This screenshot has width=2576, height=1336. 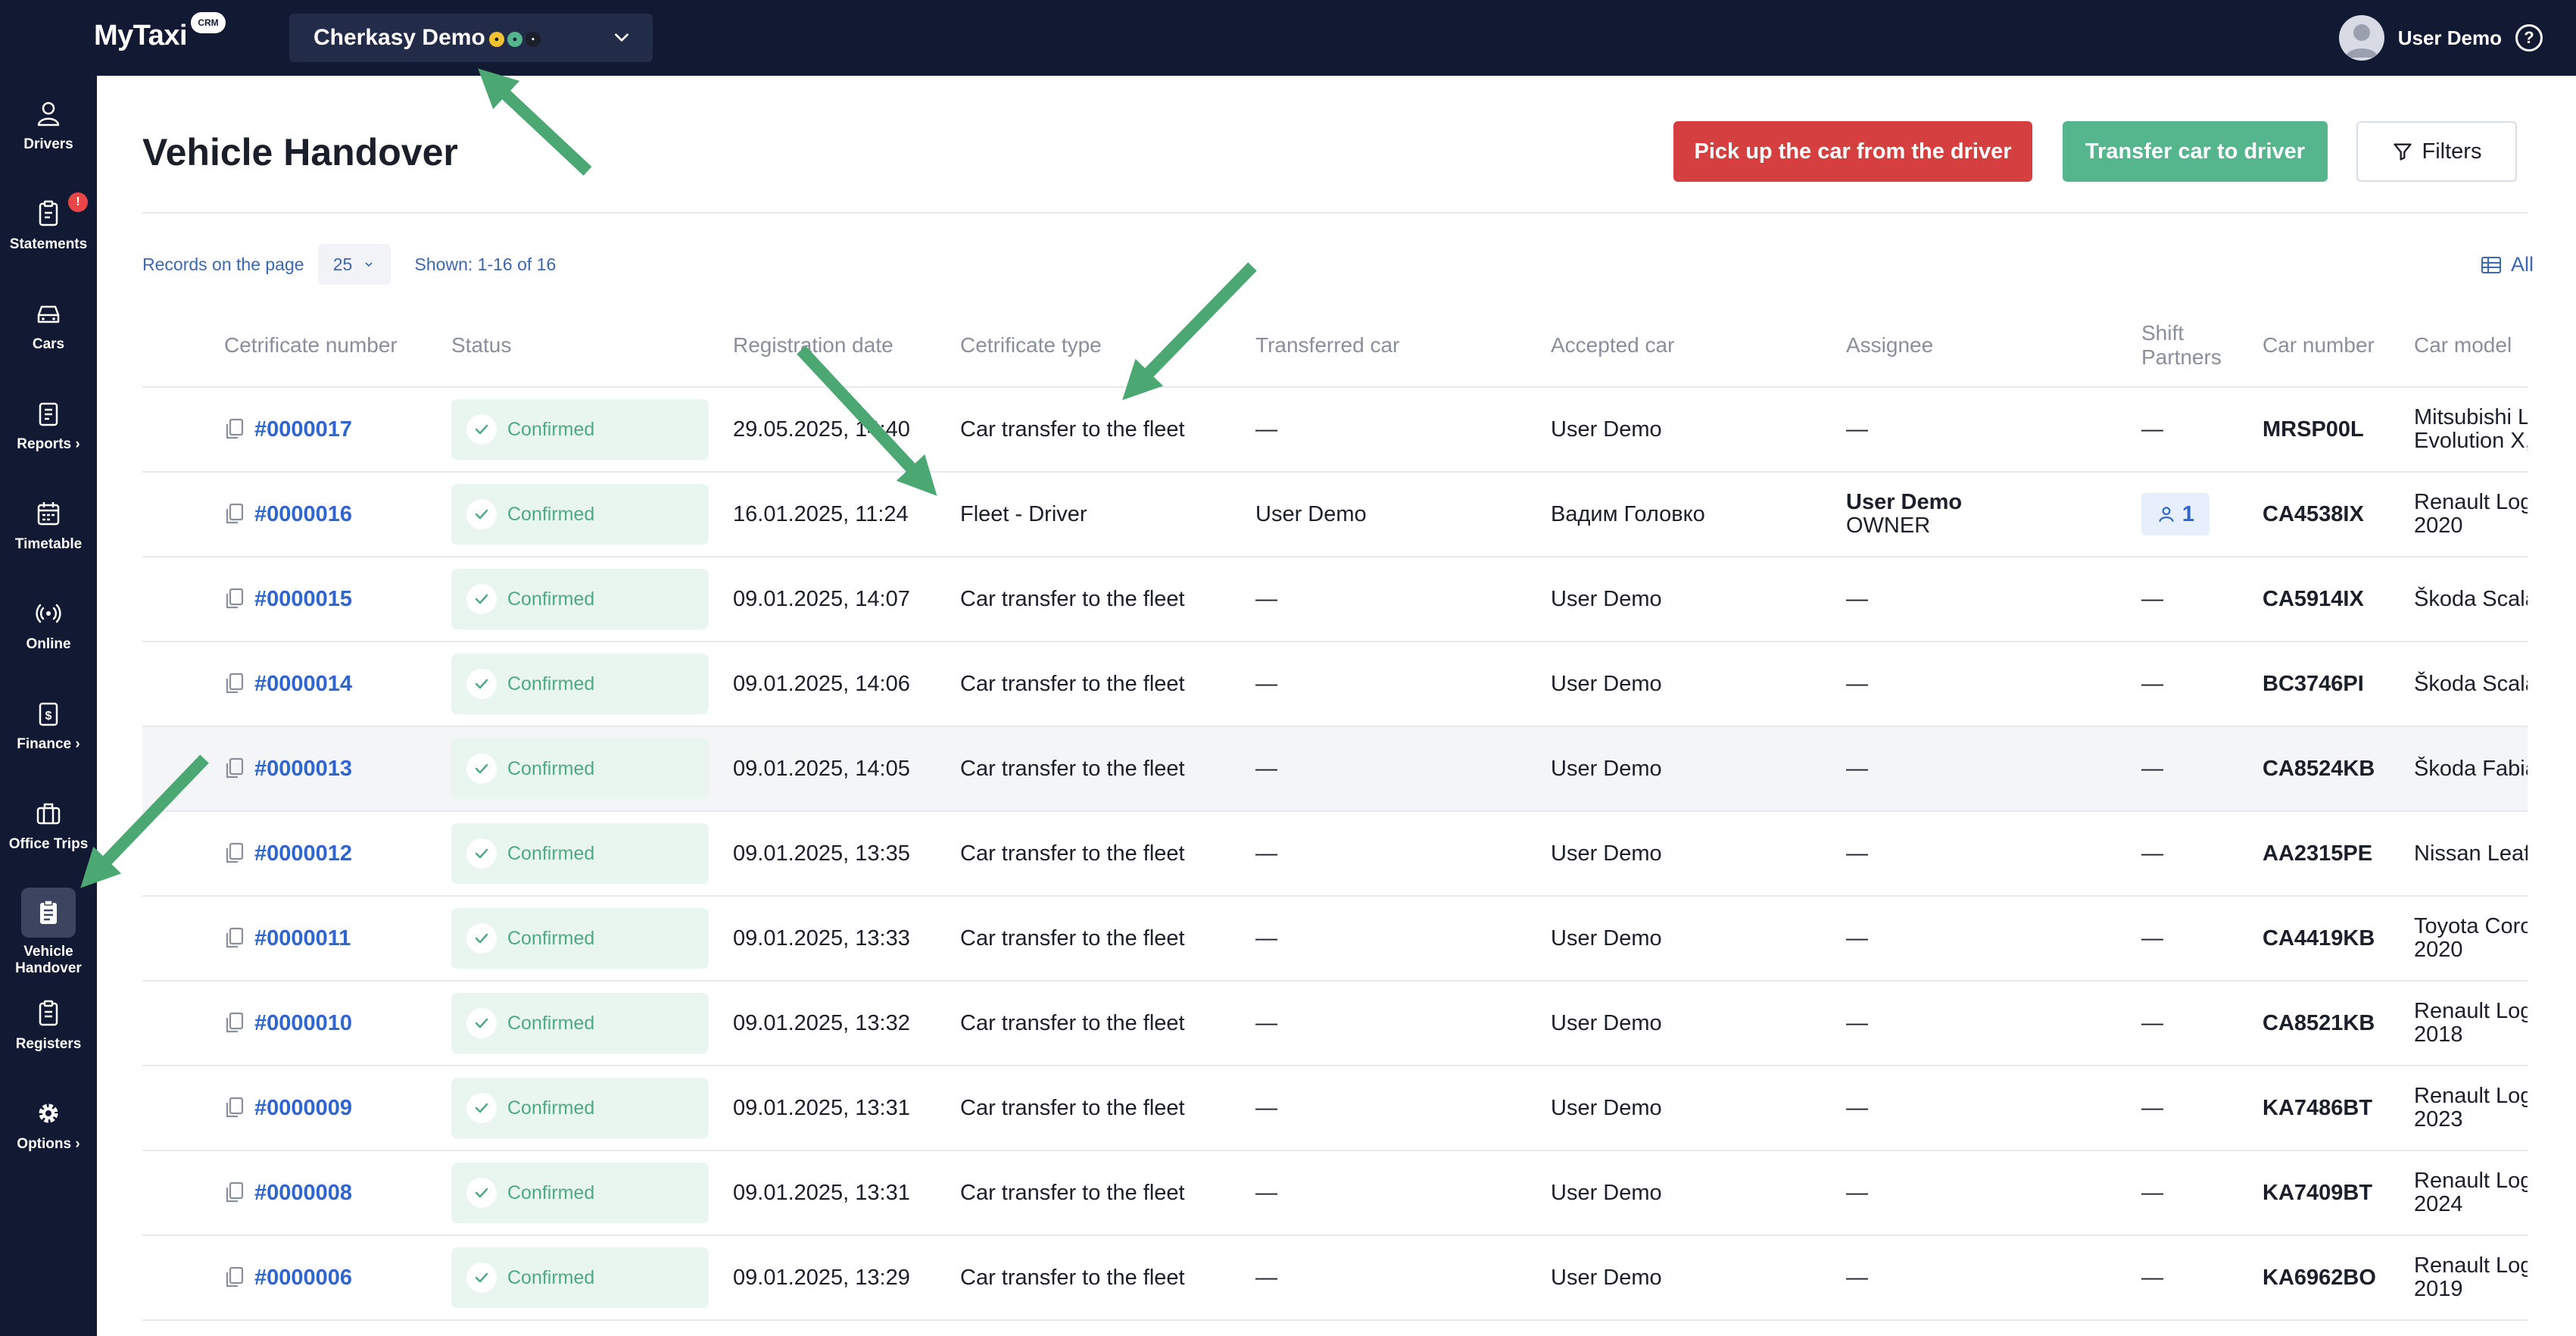 I want to click on car-number: AA2315PE, so click(x=2318, y=853).